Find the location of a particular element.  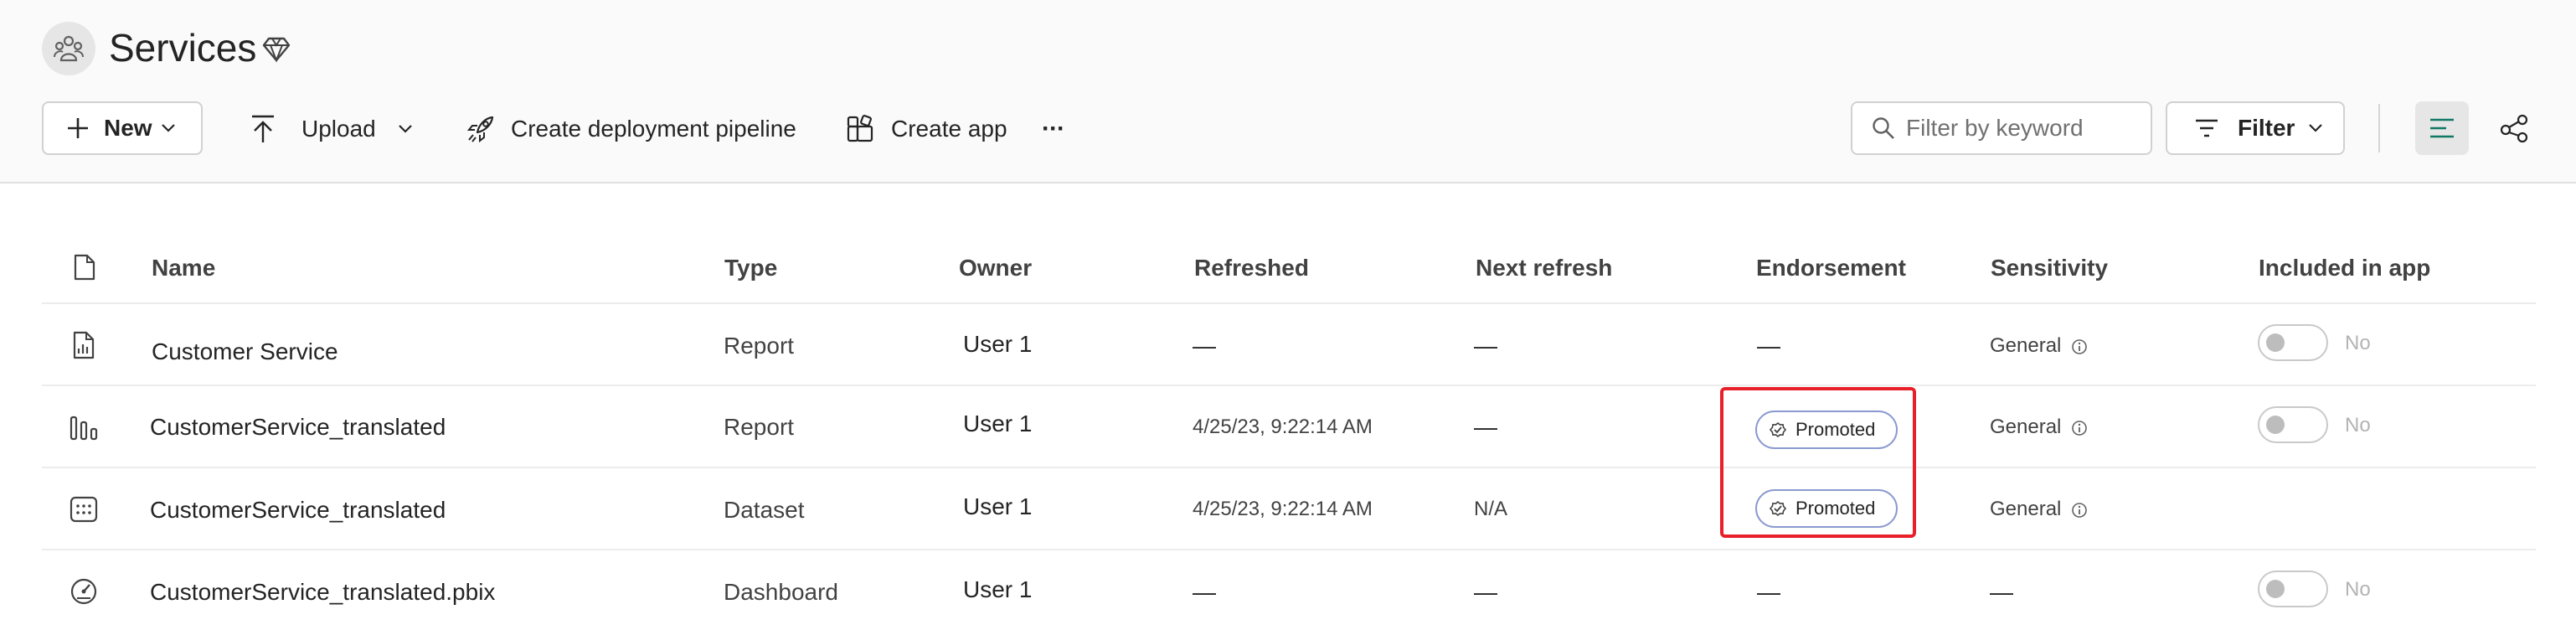

list-view-icon is located at coordinates (2442, 128).